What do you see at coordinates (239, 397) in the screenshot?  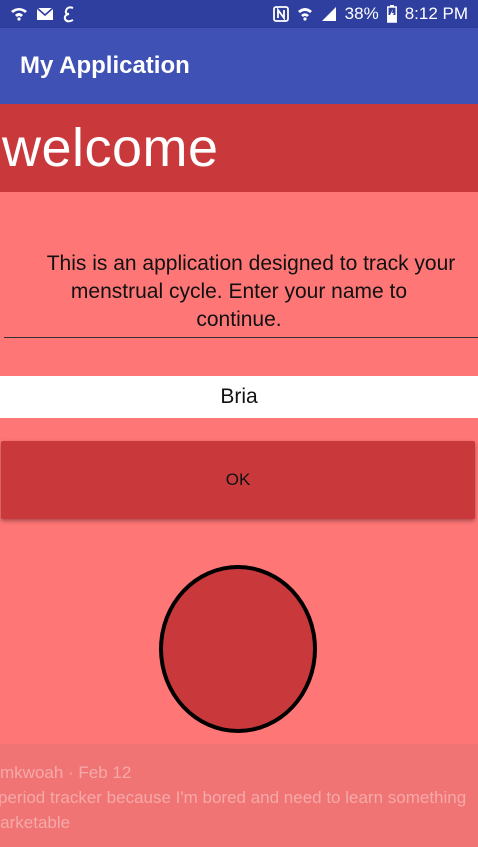 I see `name-input` at bounding box center [239, 397].